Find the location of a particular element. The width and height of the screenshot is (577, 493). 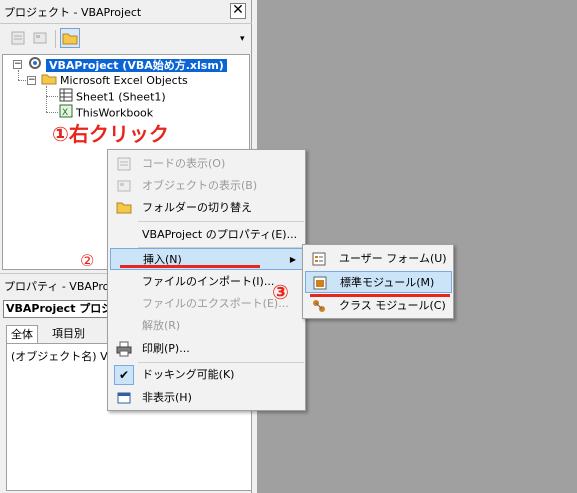

tree-item-sheet1-label: Sheet1 (Sheet1) is located at coordinates (121, 97).